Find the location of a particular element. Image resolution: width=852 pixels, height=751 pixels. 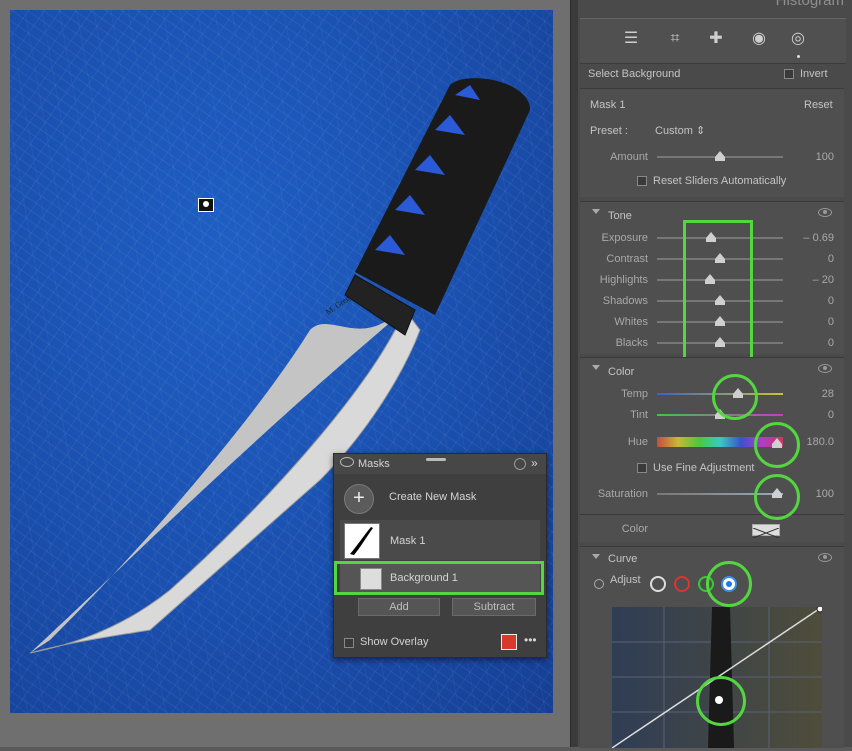

amount-slider-row: Amount 100 is located at coordinates (712, 157).